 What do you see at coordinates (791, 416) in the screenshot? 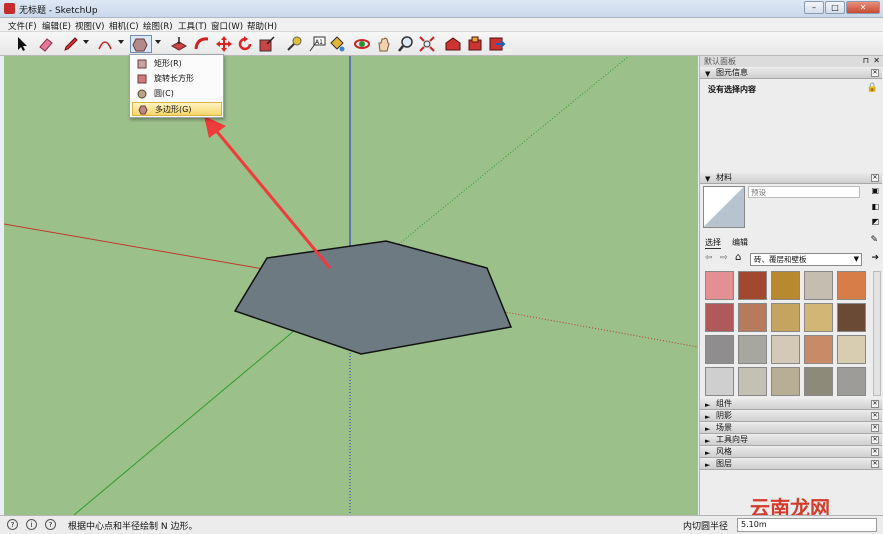
I see `section-shadows: ► 阴影 ✕` at bounding box center [791, 416].